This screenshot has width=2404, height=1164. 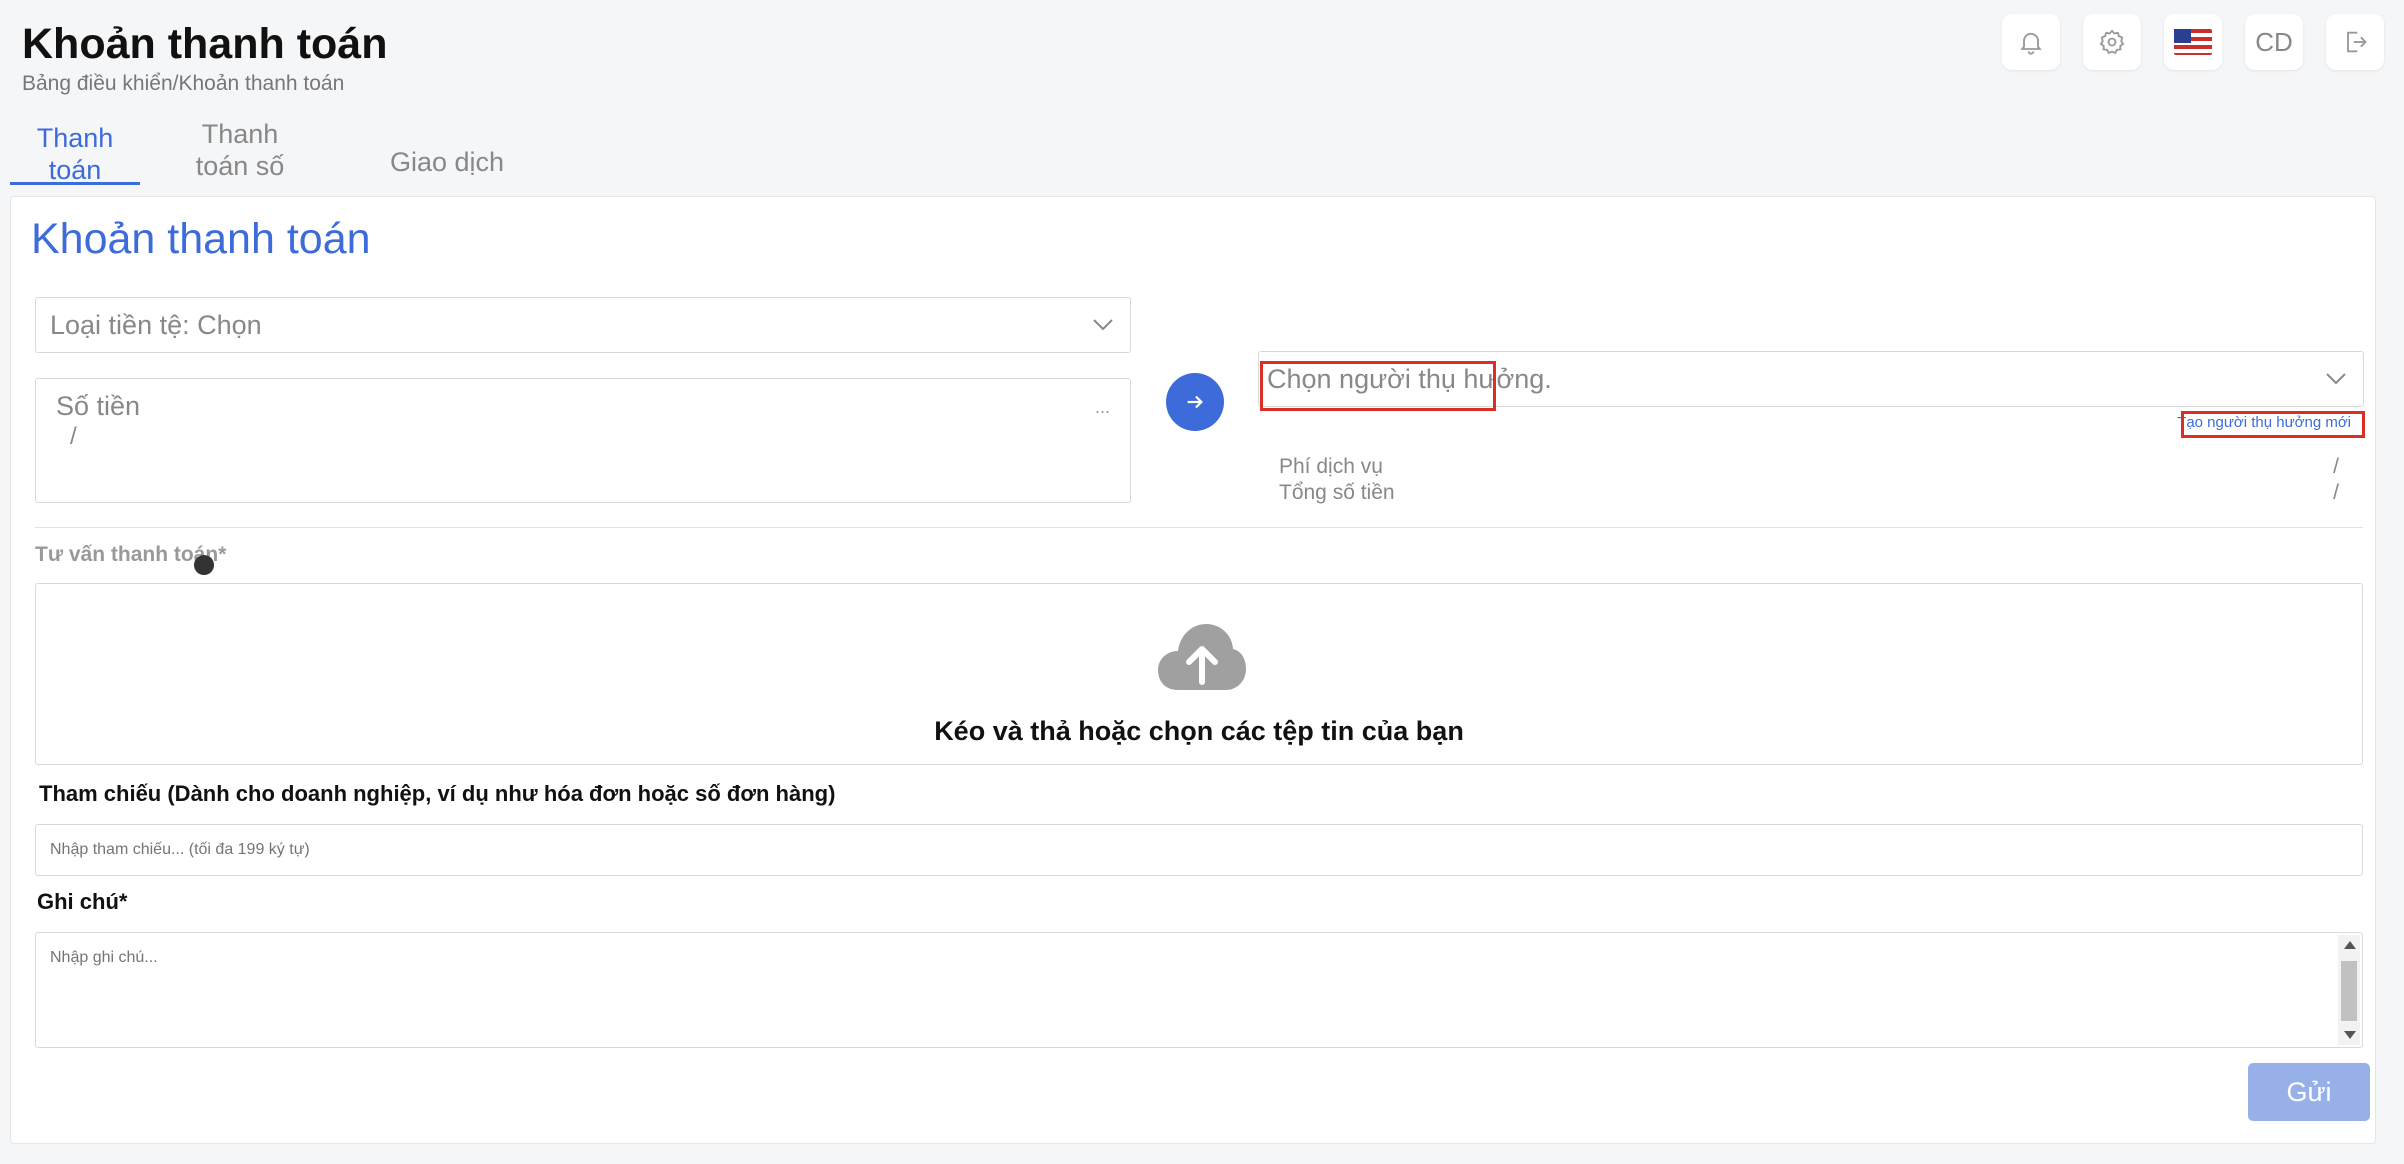 I want to click on user-initials: CD, so click(x=2274, y=41).